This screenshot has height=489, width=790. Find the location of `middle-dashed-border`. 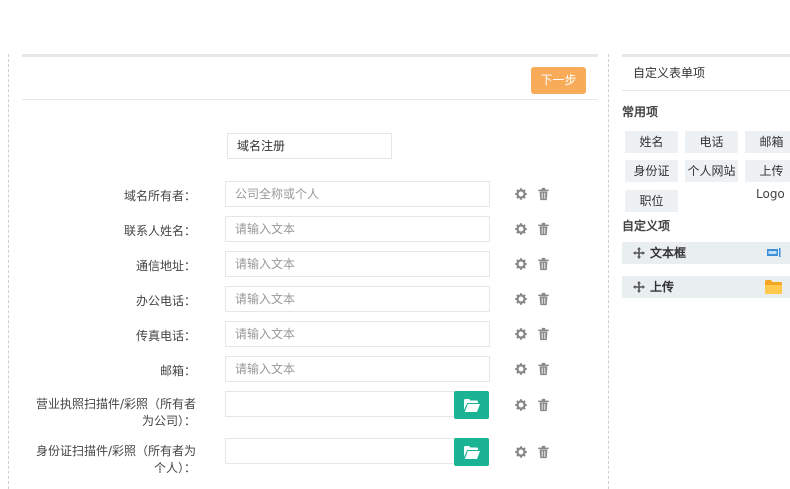

middle-dashed-border is located at coordinates (608, 271).